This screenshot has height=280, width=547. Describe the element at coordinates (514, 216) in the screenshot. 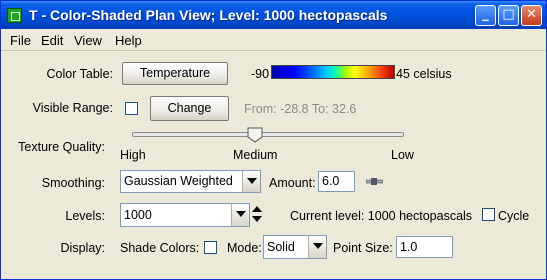

I see `cycle-label: Cycle` at that location.